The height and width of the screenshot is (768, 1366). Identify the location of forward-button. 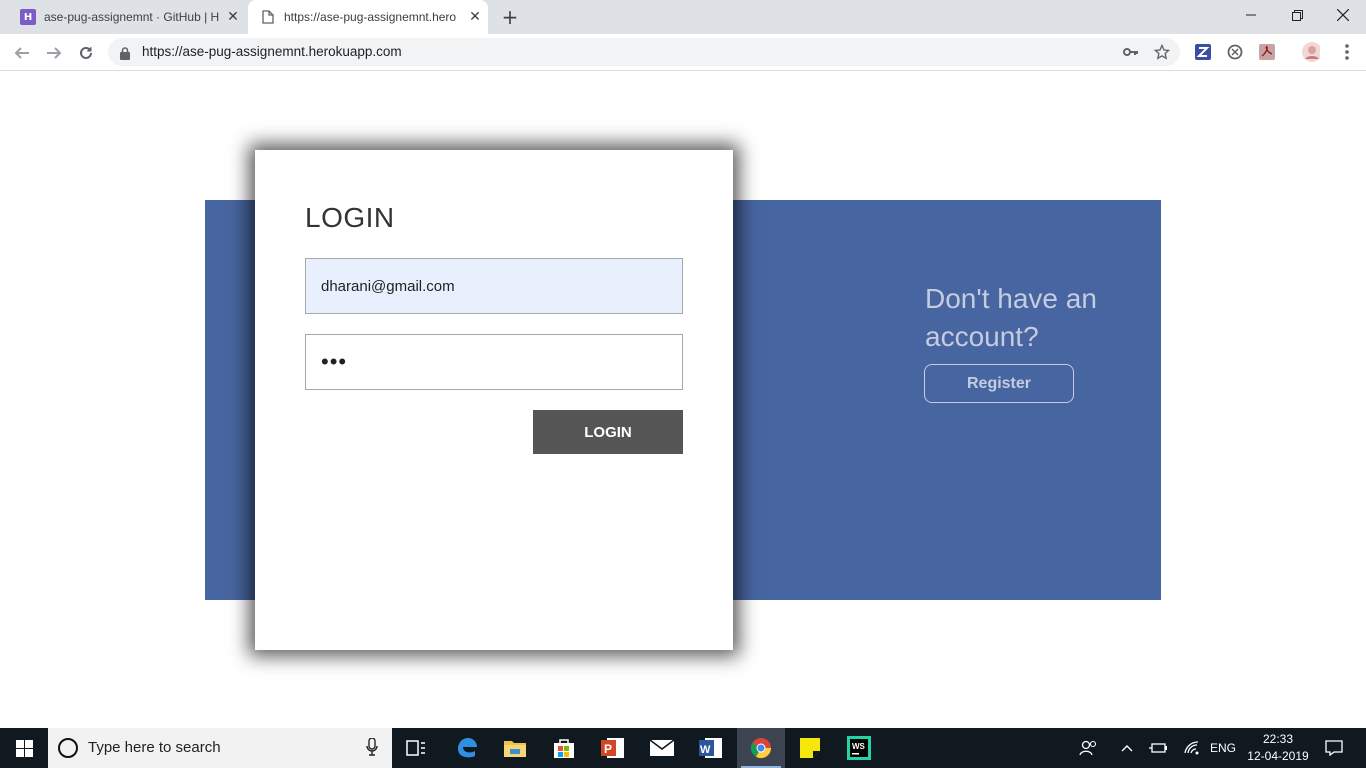
(54, 53).